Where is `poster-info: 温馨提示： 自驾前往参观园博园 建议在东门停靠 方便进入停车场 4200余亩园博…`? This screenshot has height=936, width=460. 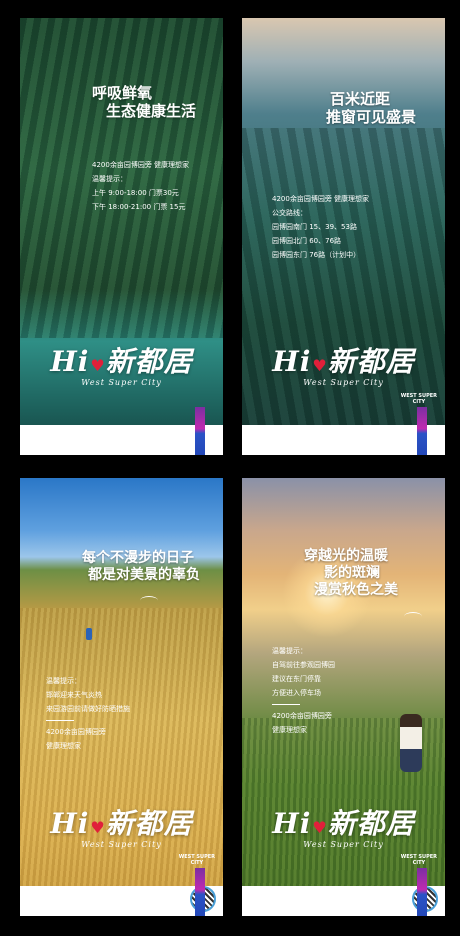
poster-info: 温馨提示： 自驾前往参观园博园 建议在东门停靠 方便进入停车场 4200余亩园博… is located at coordinates (303, 690).